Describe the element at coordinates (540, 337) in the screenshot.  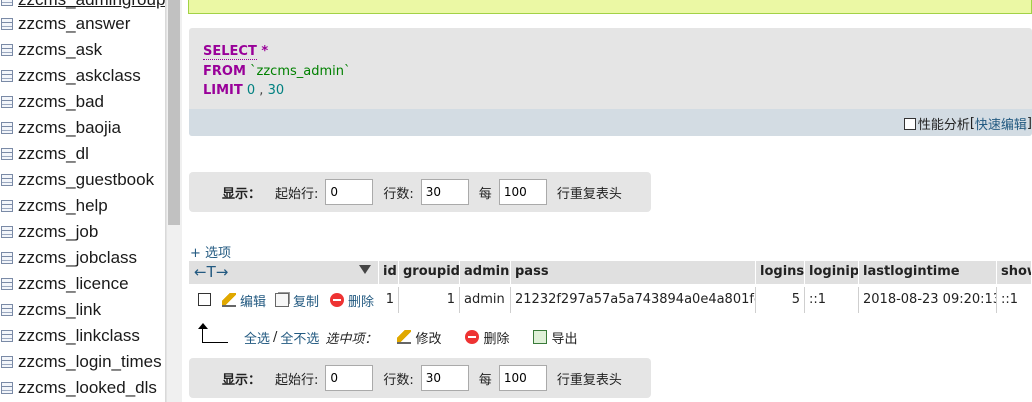
I see `export-icon` at that location.